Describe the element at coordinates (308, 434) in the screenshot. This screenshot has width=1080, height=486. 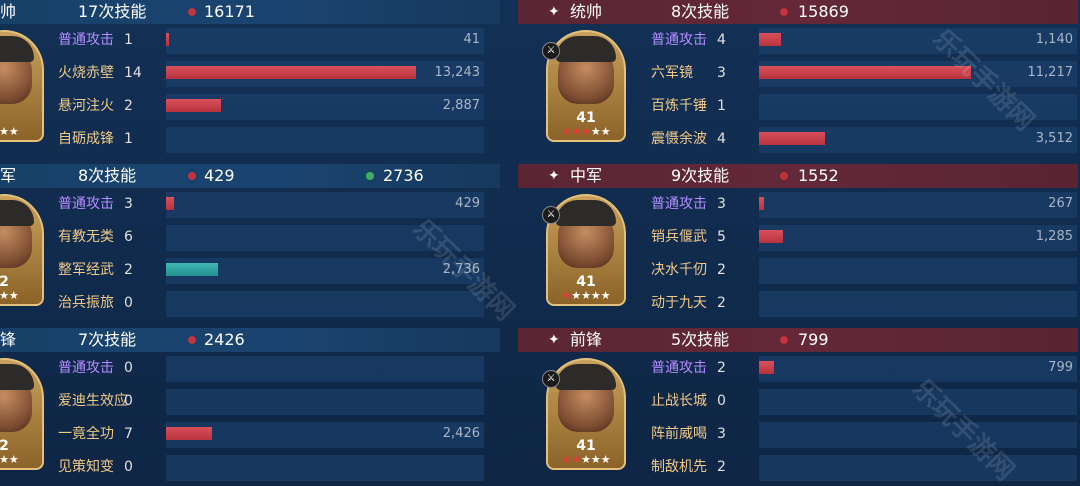
I see `skill-row: 一竟全功 7 2,426` at that location.